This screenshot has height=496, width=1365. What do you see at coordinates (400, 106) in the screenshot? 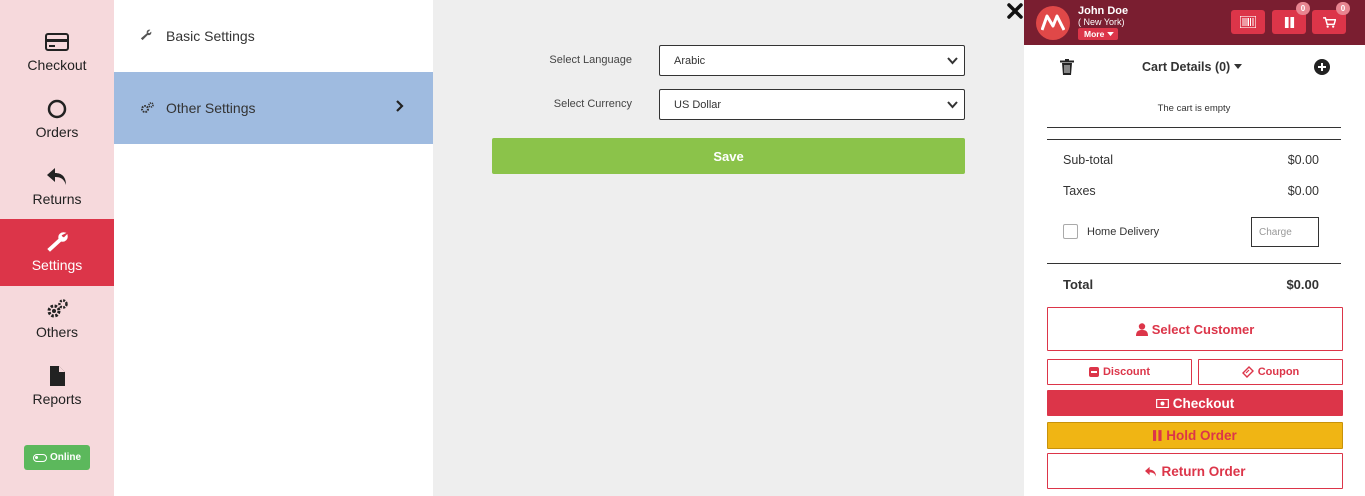
I see `chevron-right-icon` at bounding box center [400, 106].